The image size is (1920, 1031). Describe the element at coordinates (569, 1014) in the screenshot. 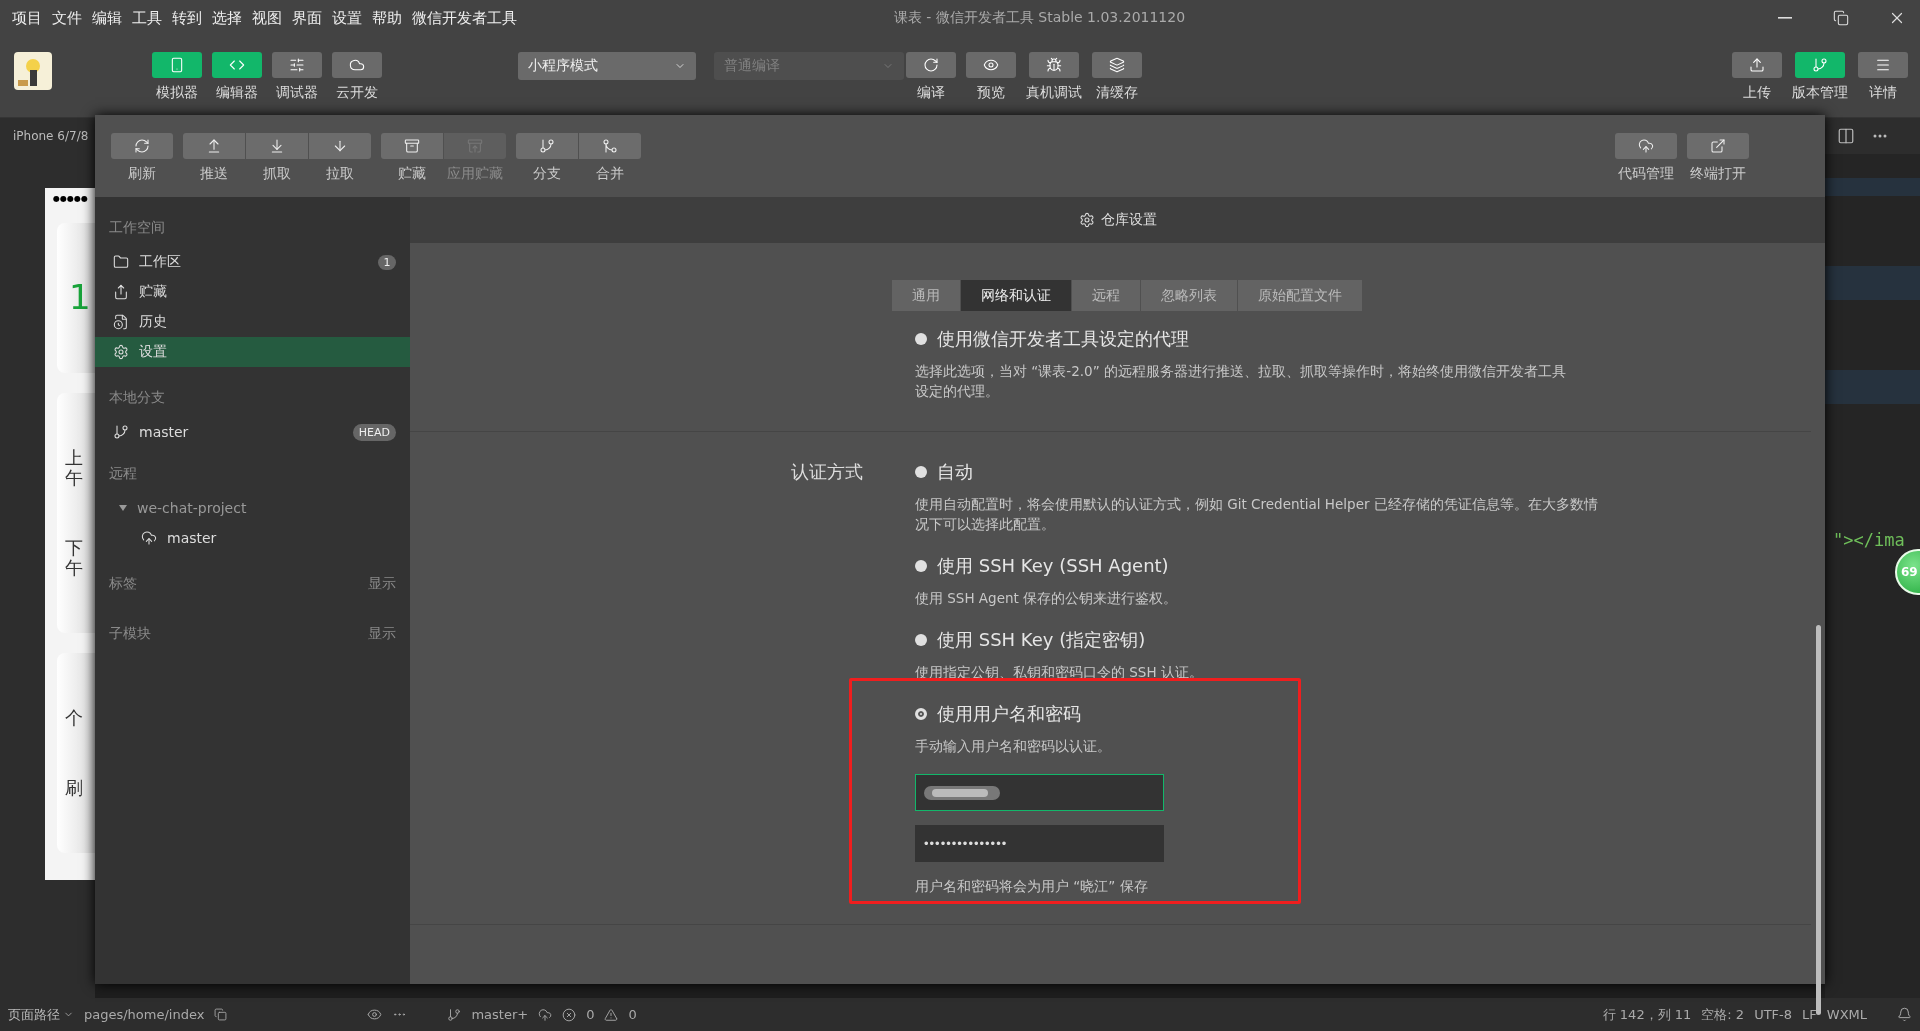

I see `error-icon` at that location.